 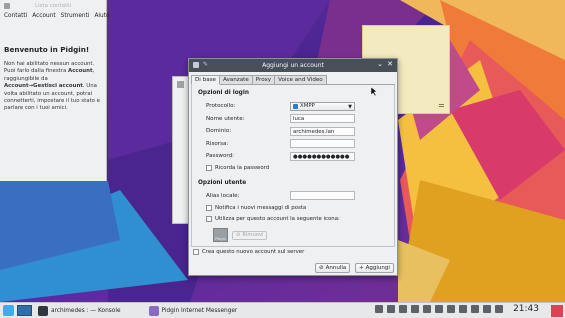 What do you see at coordinates (43, 16) in the screenshot?
I see `menu-accounts: Account` at bounding box center [43, 16].